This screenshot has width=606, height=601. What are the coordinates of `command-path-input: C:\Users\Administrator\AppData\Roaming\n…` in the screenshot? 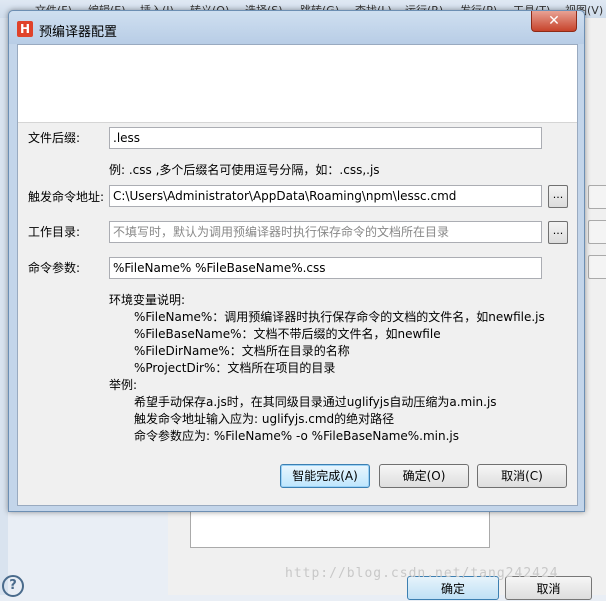 It's located at (325, 196).